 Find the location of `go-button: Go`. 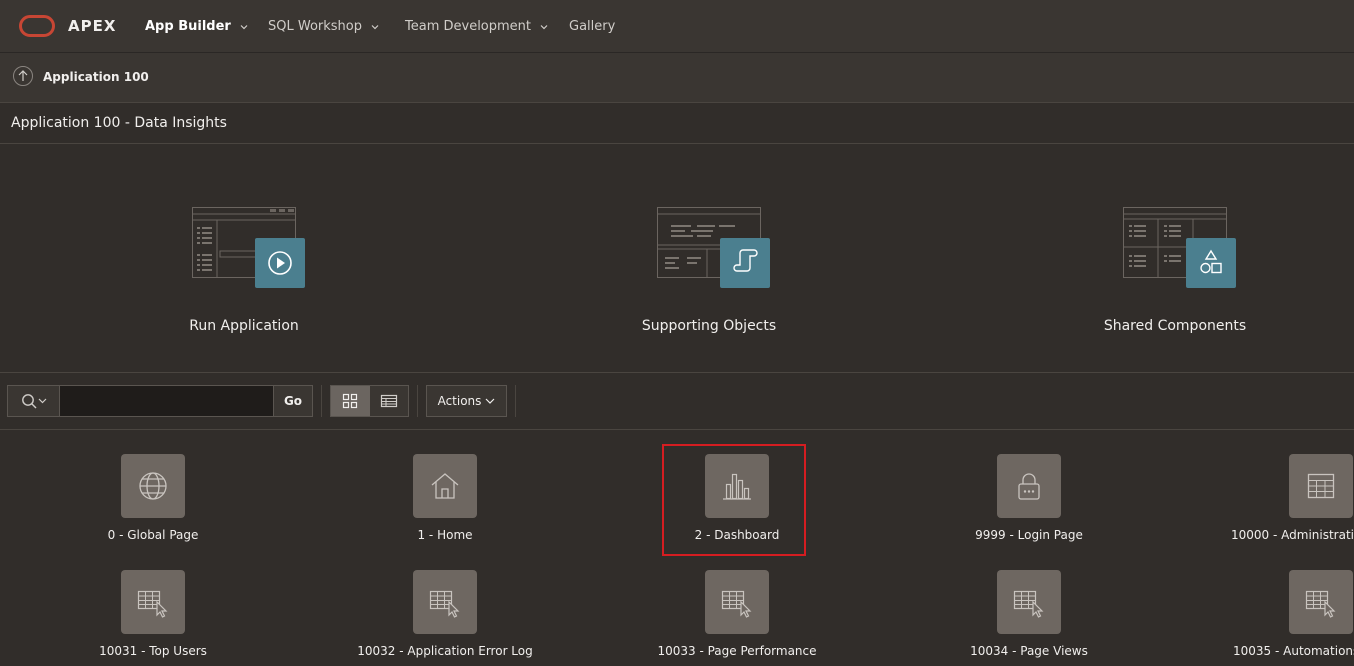

go-button: Go is located at coordinates (292, 401).